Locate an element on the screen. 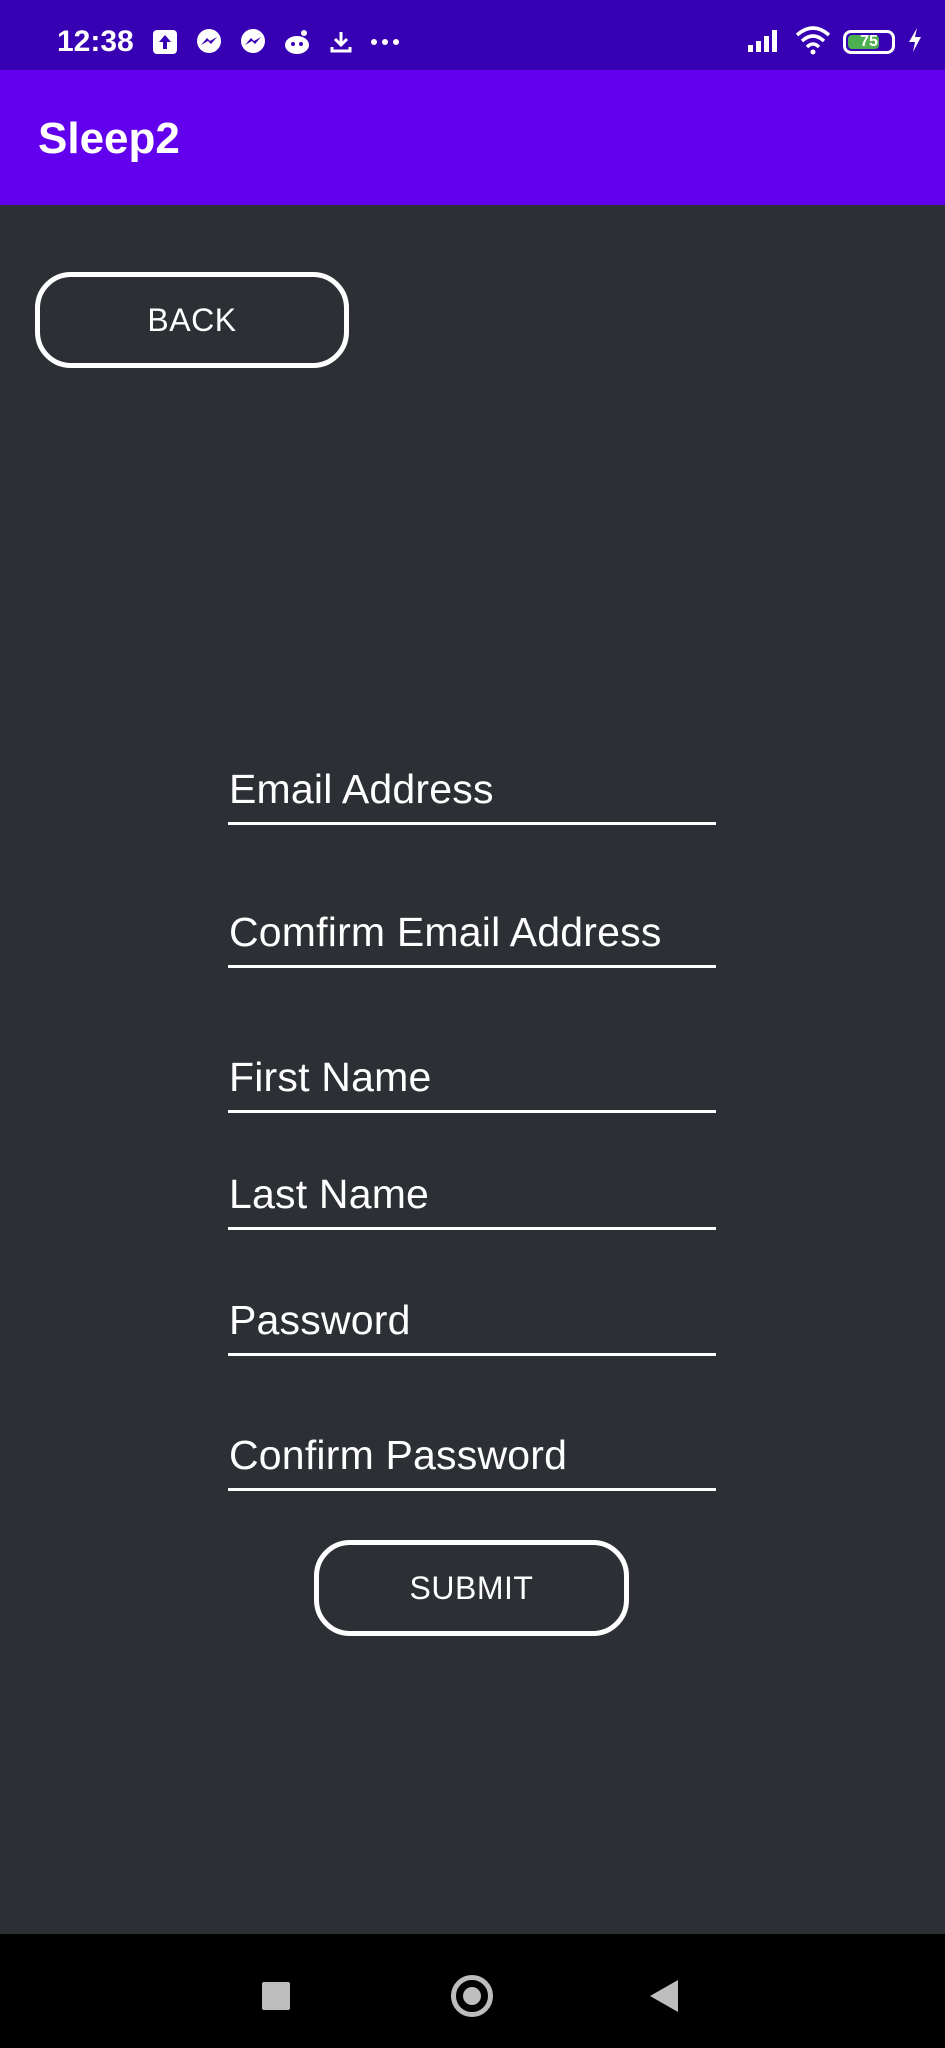 The height and width of the screenshot is (2048, 945). confirm-email-field: Comfirm Email Address is located at coordinates (472, 933).